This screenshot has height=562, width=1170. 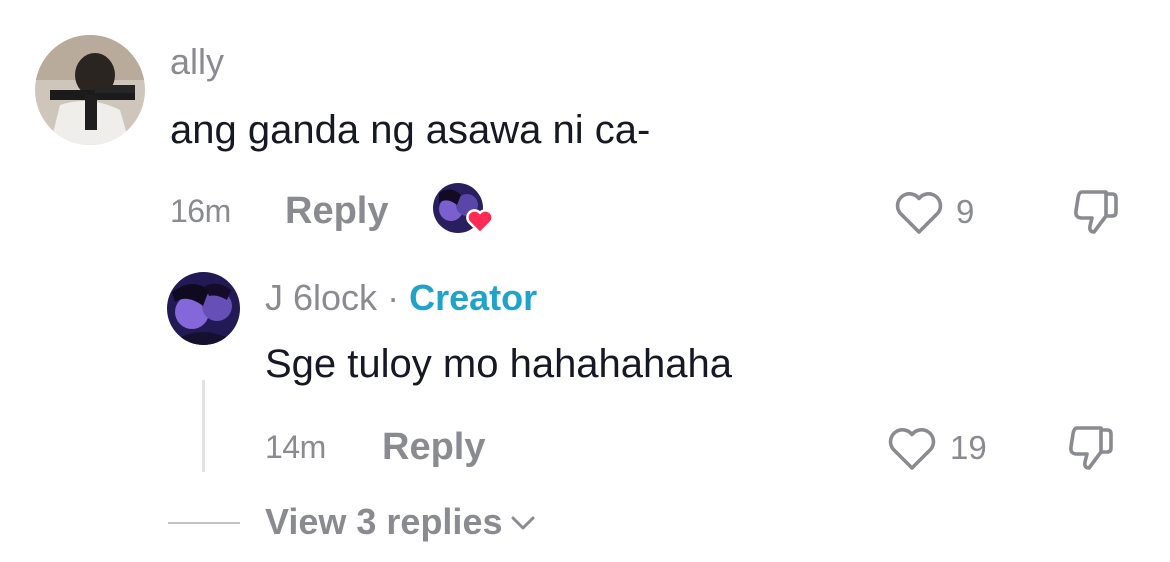 I want to click on replier-header: J 6lock · Creator, so click(x=401, y=298).